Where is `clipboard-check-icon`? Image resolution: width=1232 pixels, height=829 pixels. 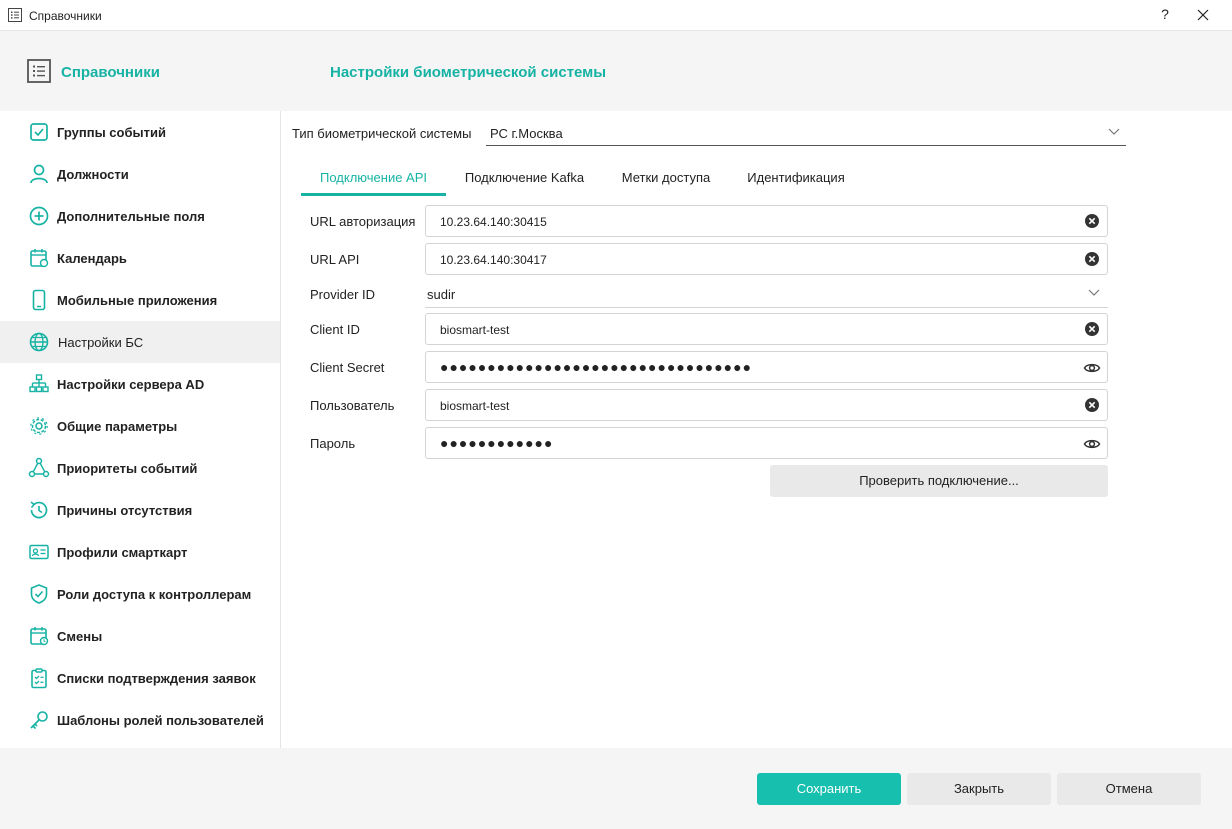 clipboard-check-icon is located at coordinates (39, 678).